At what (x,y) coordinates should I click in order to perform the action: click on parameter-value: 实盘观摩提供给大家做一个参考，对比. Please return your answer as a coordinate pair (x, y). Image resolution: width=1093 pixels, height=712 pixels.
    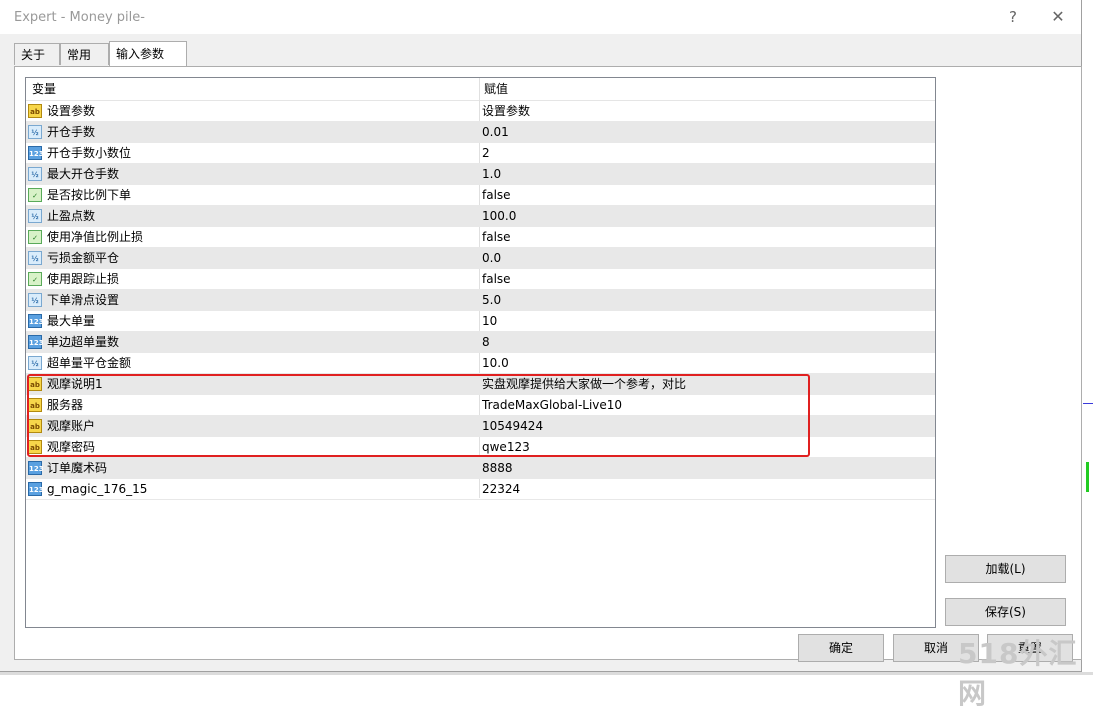
    Looking at the image, I should click on (584, 384).